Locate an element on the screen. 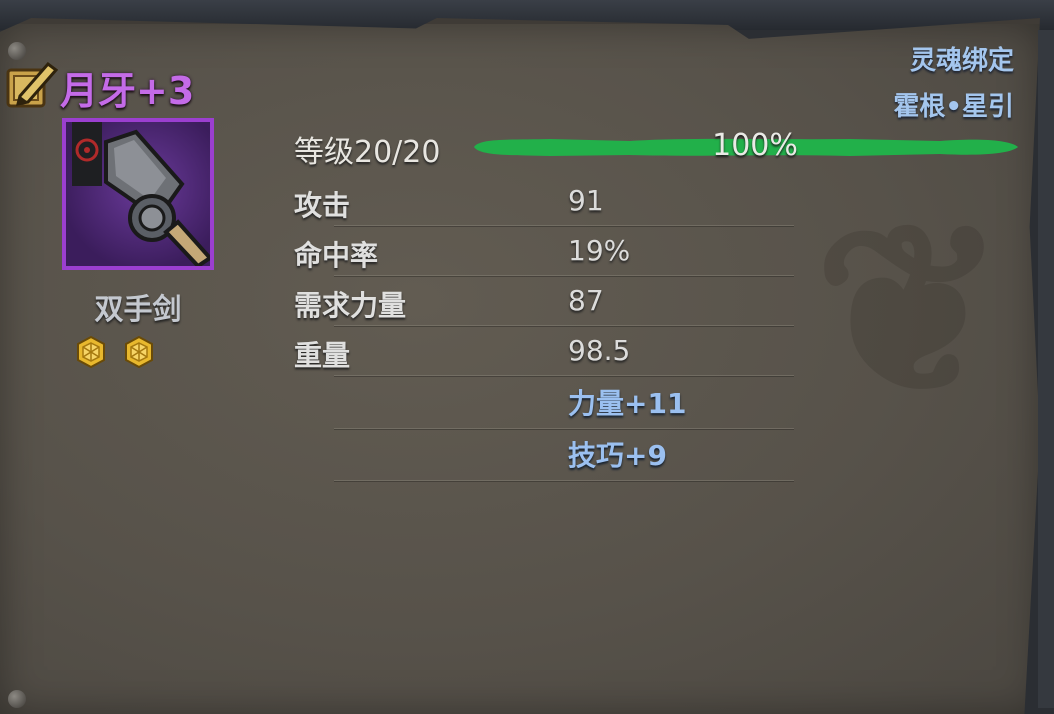 The height and width of the screenshot is (714, 1054). soul-bind-tag: 灵魂绑定 is located at coordinates (961, 61).